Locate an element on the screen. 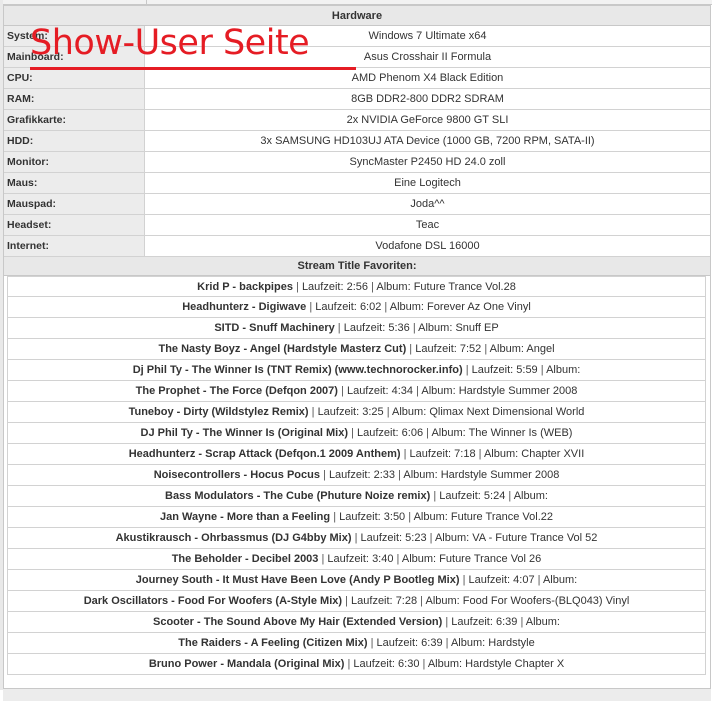  hardware-row: RAM: 8GB DDR2-800 DDR2 SDRAM is located at coordinates (357, 99).